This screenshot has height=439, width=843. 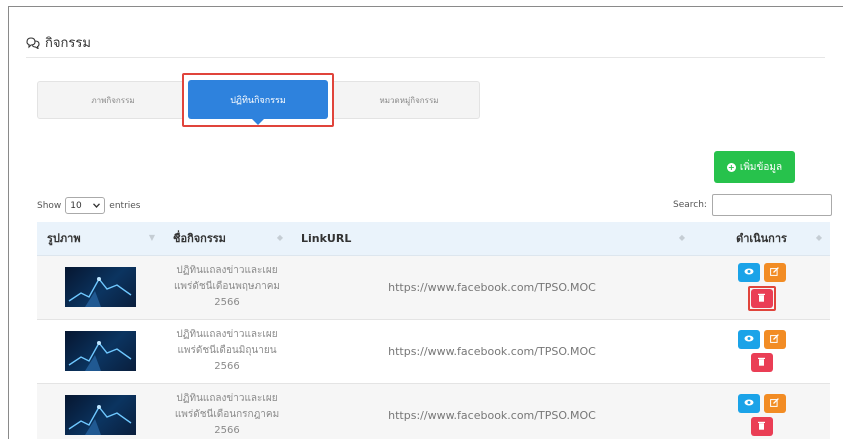 I want to click on chat-bubbles-icon, so click(x=33, y=42).